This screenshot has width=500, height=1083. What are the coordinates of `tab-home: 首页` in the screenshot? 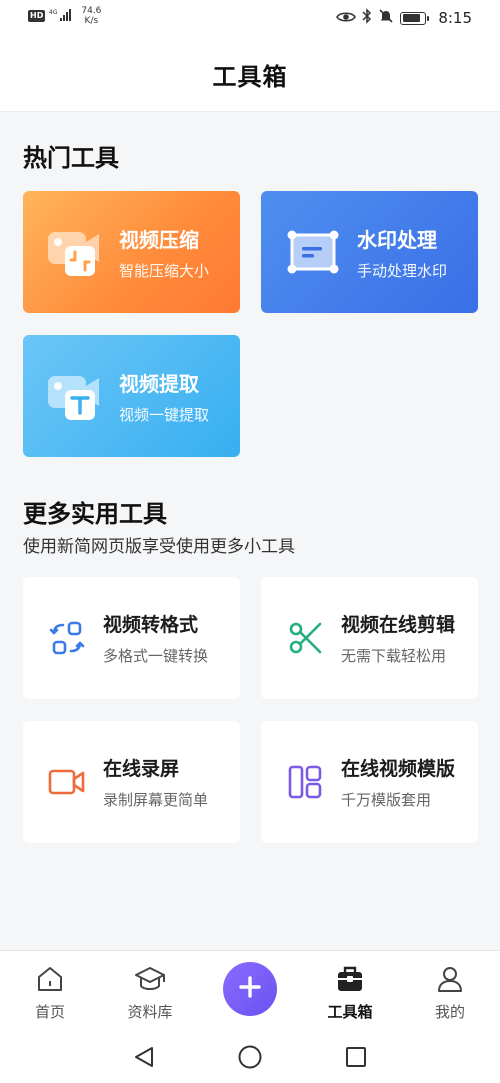 It's located at (50, 991).